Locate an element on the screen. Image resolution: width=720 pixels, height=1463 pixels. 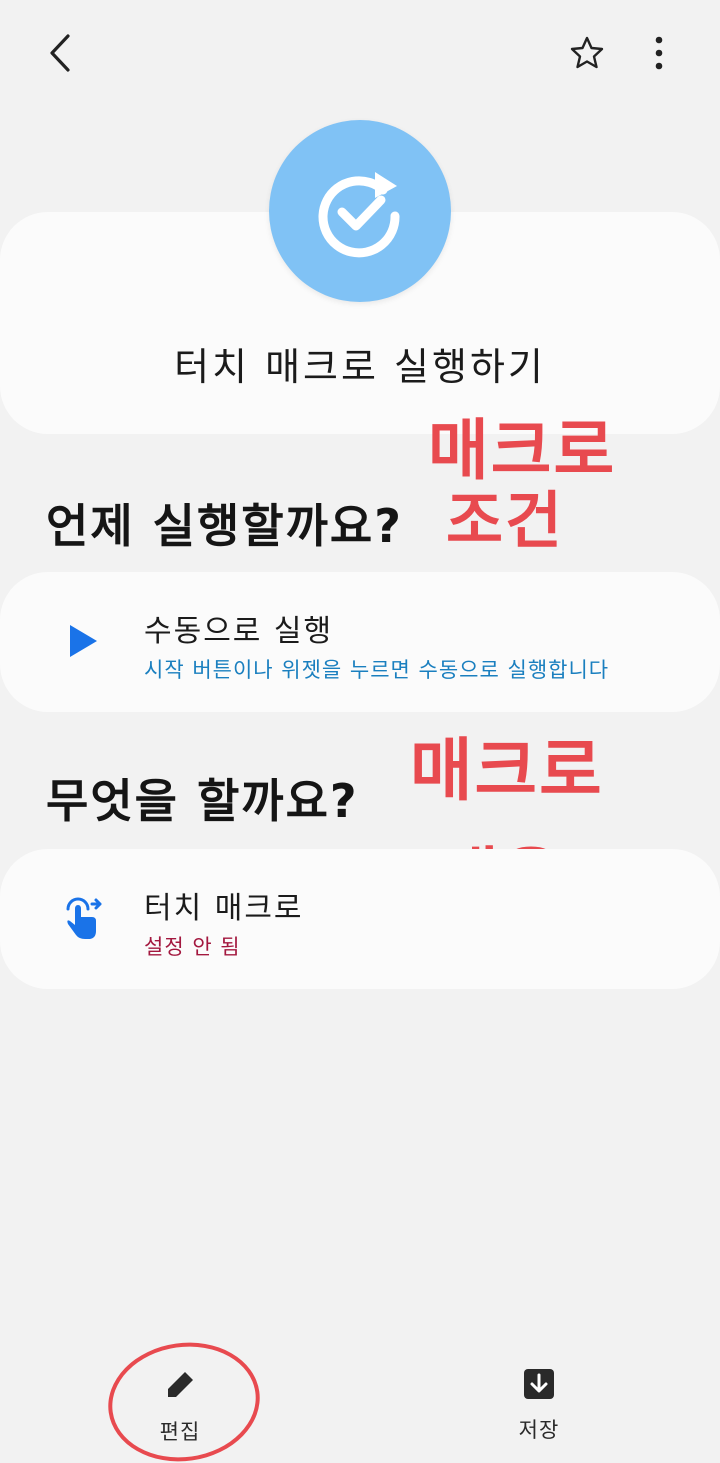
macro-title: 터치 매크로 실행하기 is located at coordinates (360, 363).